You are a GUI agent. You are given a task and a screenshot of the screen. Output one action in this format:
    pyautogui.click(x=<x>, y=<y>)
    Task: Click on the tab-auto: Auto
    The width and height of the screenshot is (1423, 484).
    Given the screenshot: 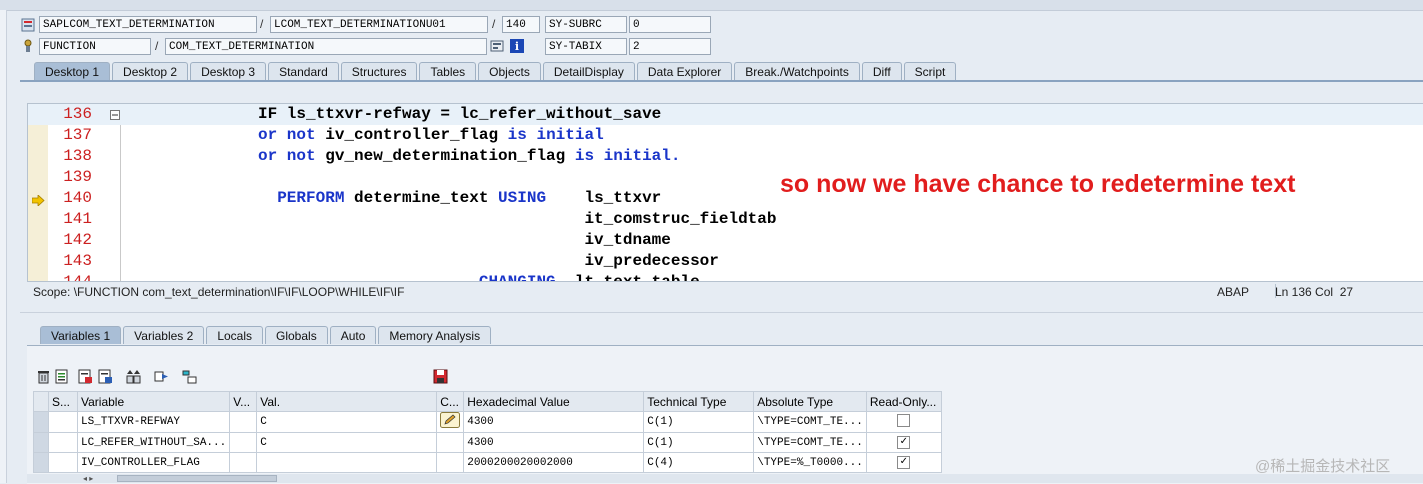 What is the action you would take?
    pyautogui.click(x=353, y=335)
    